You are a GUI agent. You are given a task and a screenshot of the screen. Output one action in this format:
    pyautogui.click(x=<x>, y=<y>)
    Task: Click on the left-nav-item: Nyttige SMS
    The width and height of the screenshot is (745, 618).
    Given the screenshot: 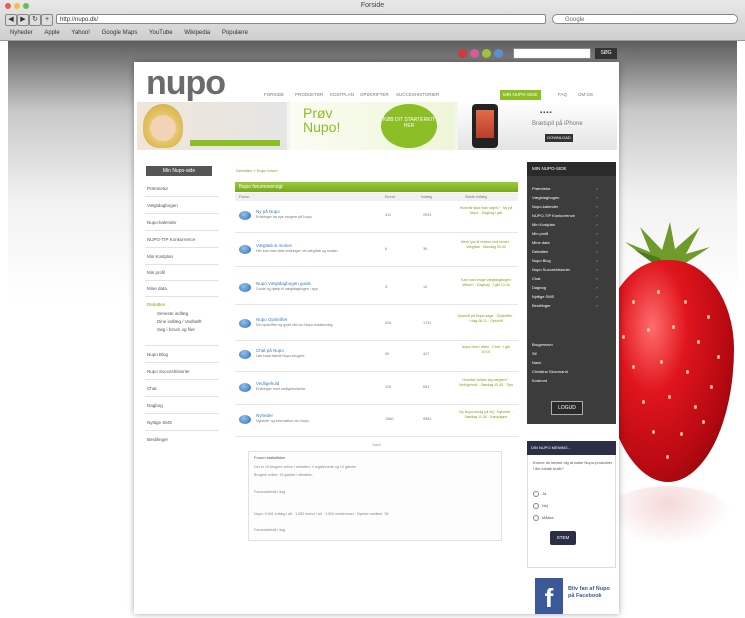 What is the action you would take?
    pyautogui.click(x=159, y=422)
    